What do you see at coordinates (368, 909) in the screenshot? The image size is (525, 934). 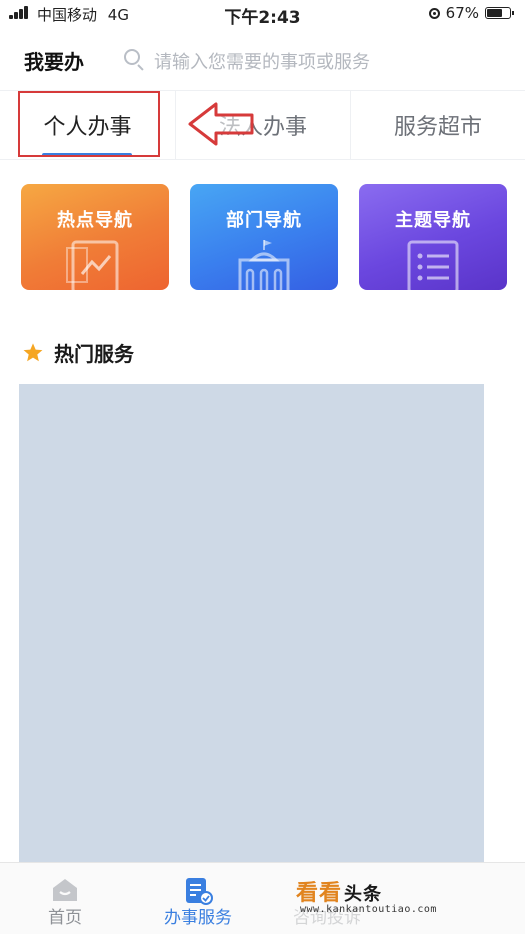 I see `watermark-url: www.kankantoutiao.com` at bounding box center [368, 909].